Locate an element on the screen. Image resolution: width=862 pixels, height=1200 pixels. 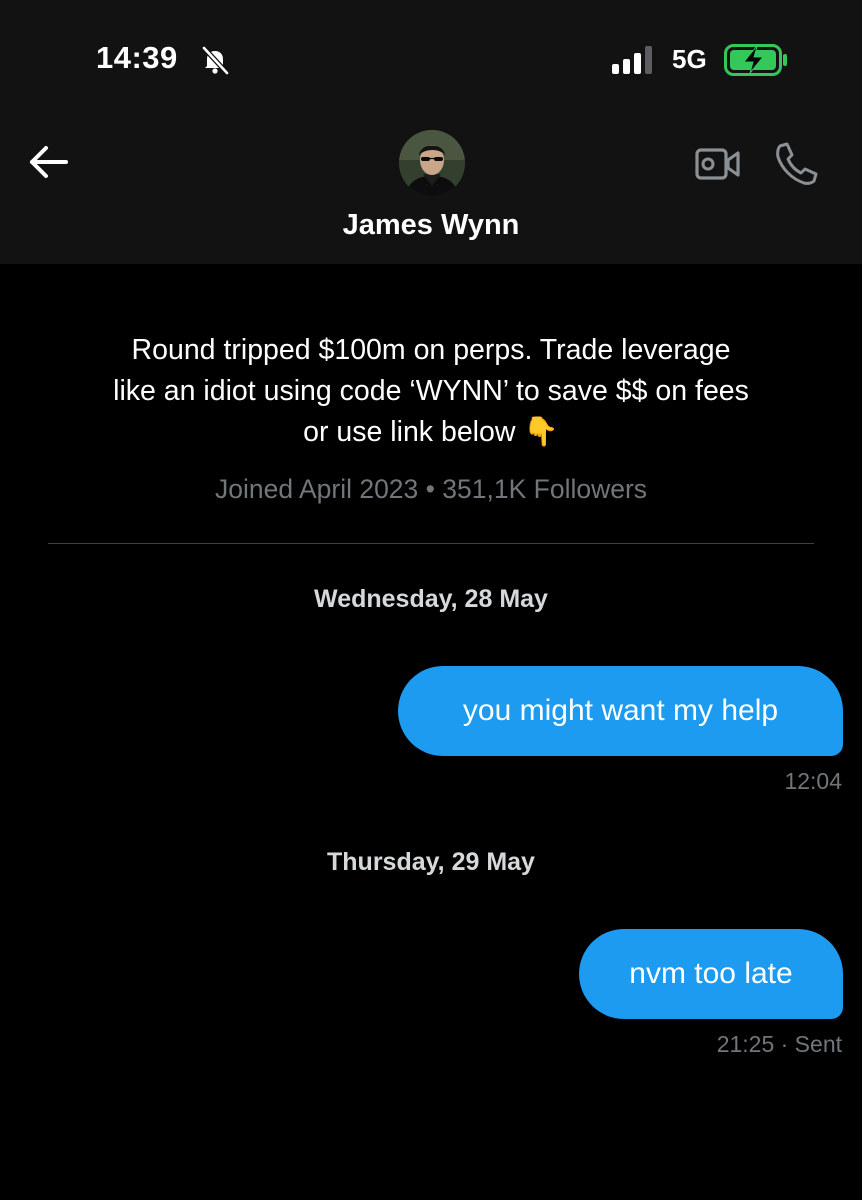
profile-meta: Joined April 2023 • 351,1K Followers is located at coordinates (431, 489).